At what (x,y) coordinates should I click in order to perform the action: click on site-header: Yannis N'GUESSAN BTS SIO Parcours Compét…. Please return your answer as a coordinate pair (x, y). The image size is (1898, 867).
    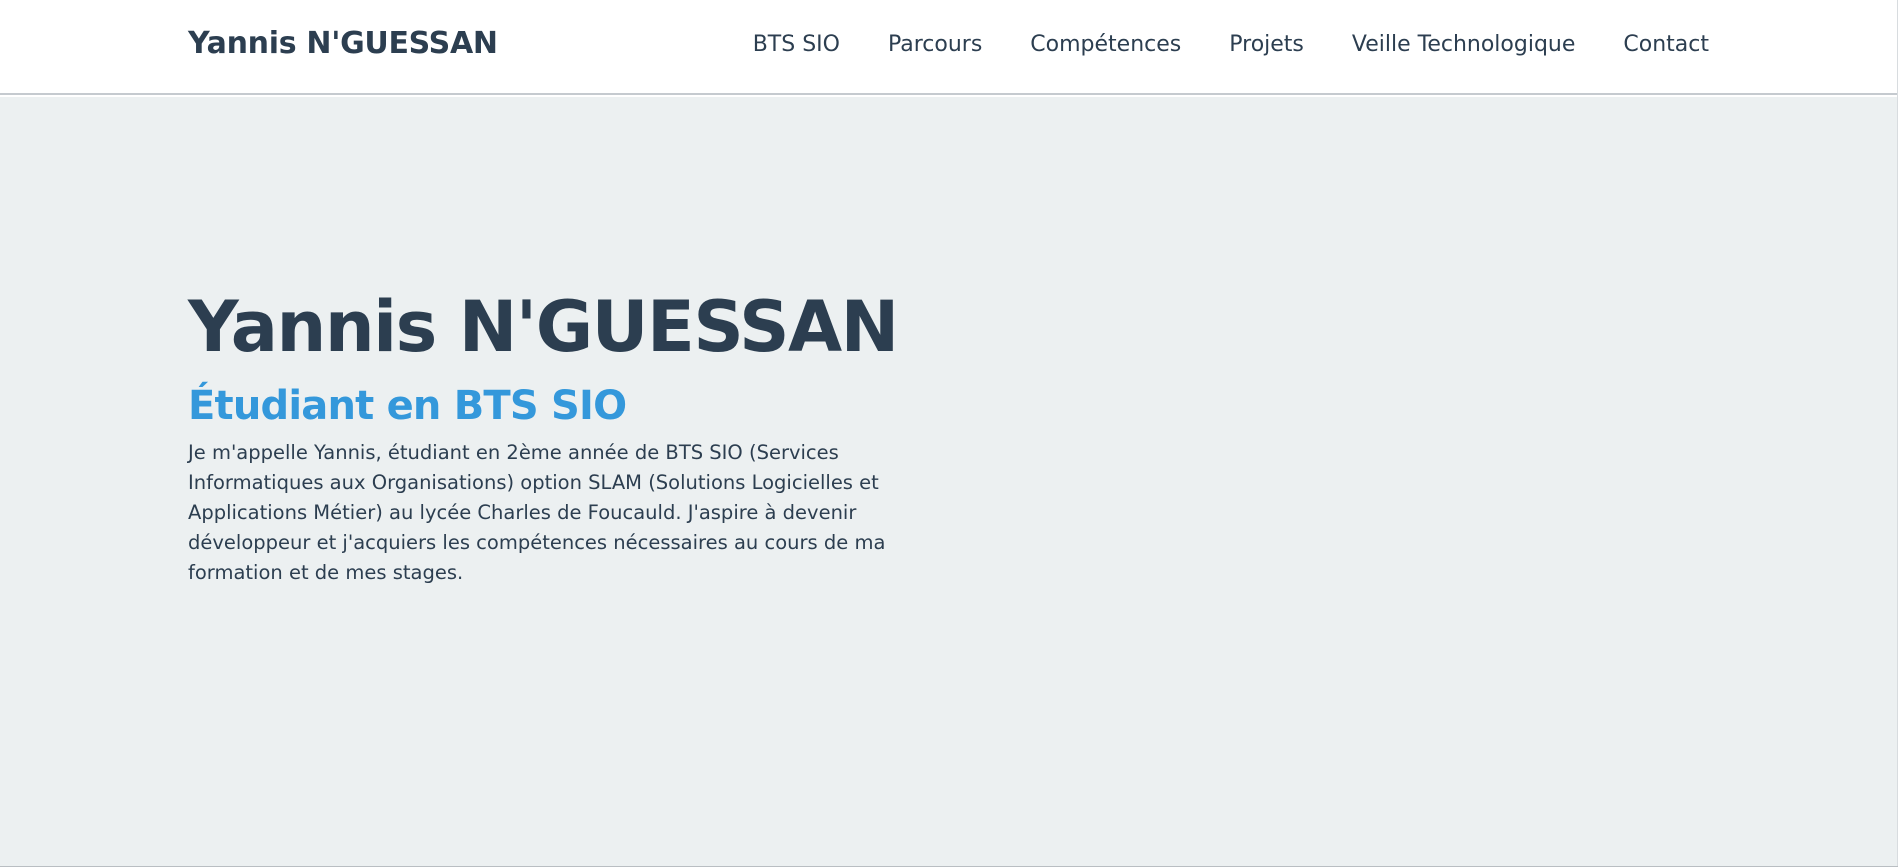
    Looking at the image, I should click on (949, 47).